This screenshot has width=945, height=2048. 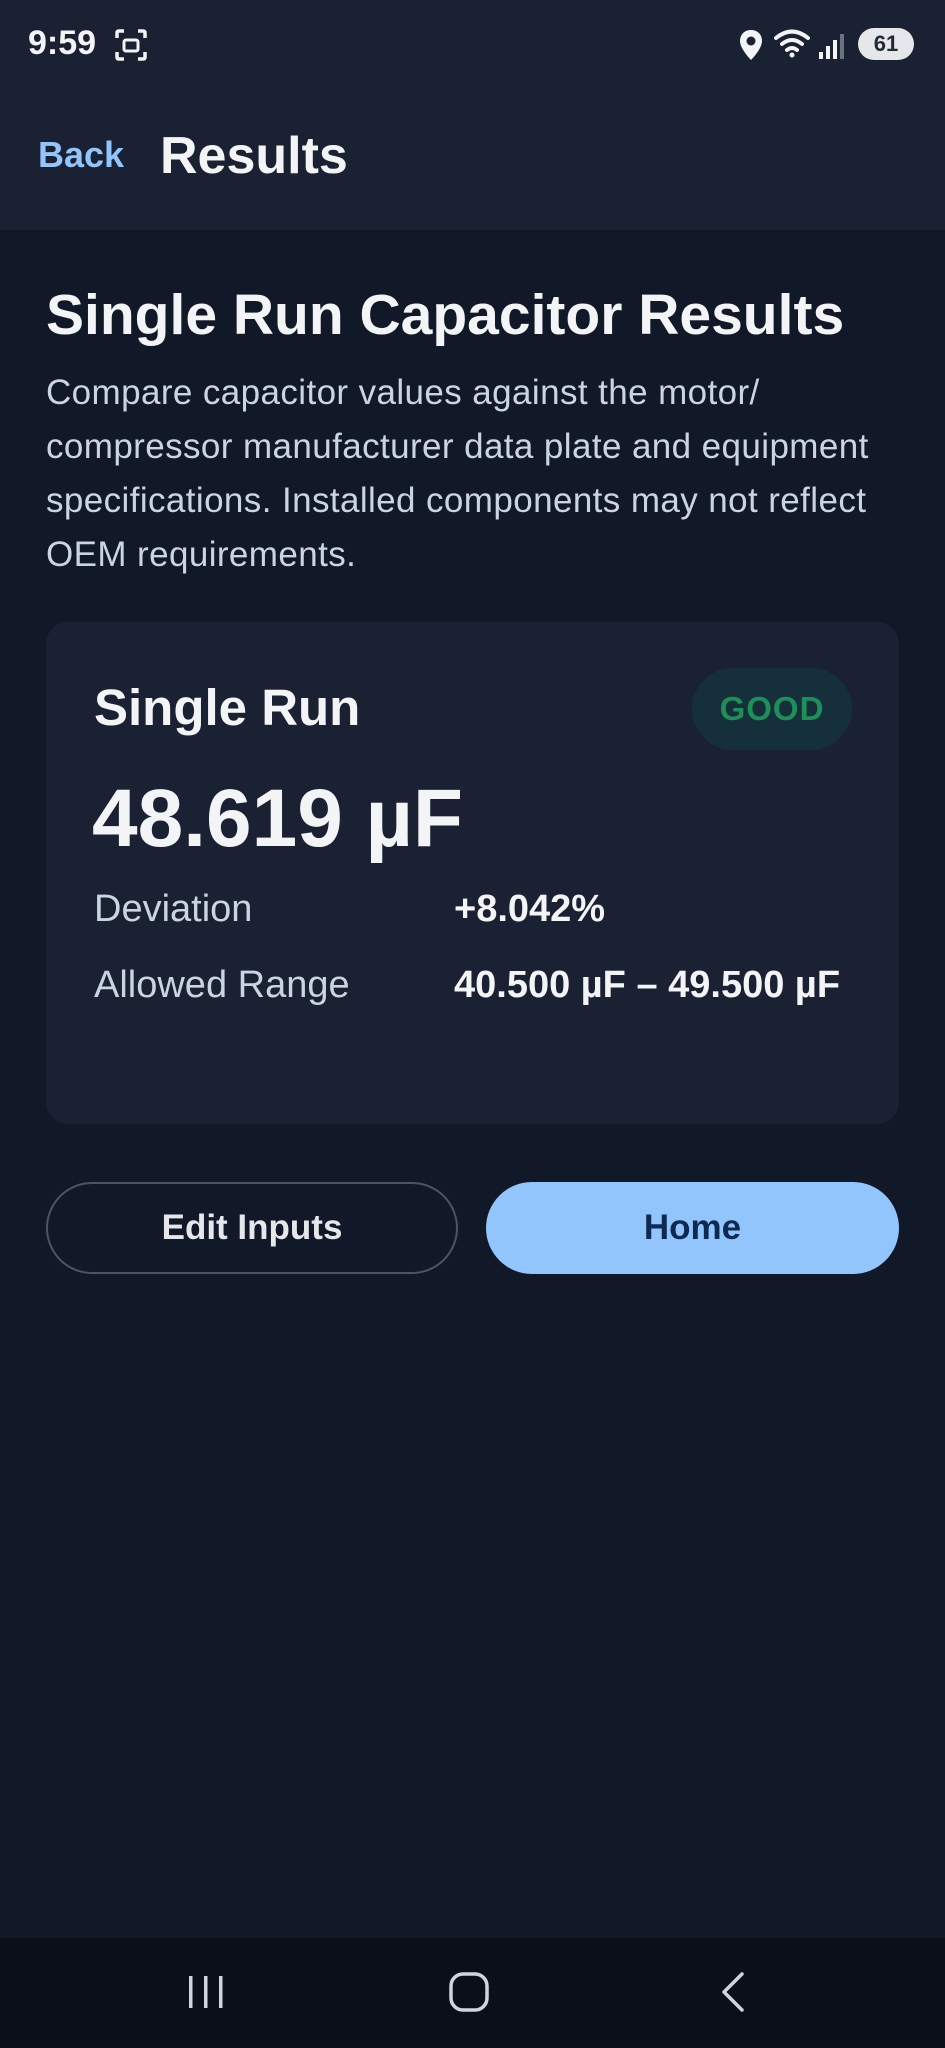 I want to click on allowed-range-value: 40.500 µF – 49.500 µF, so click(x=647, y=985).